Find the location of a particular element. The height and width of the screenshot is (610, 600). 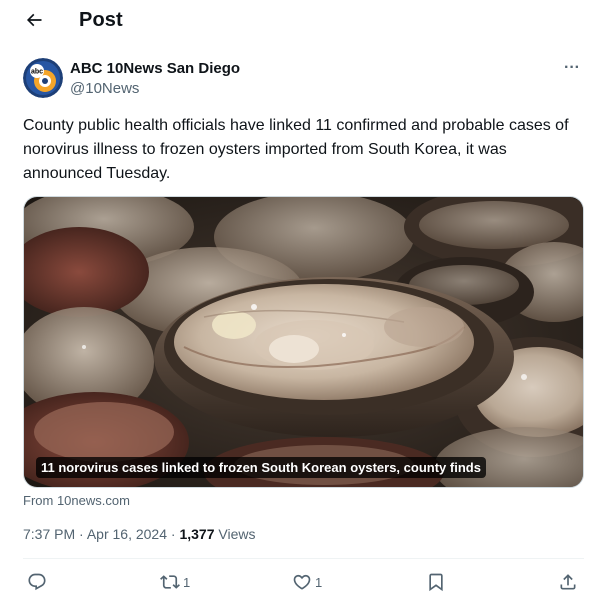

more-horizontal-icon: ··· is located at coordinates (572, 67).